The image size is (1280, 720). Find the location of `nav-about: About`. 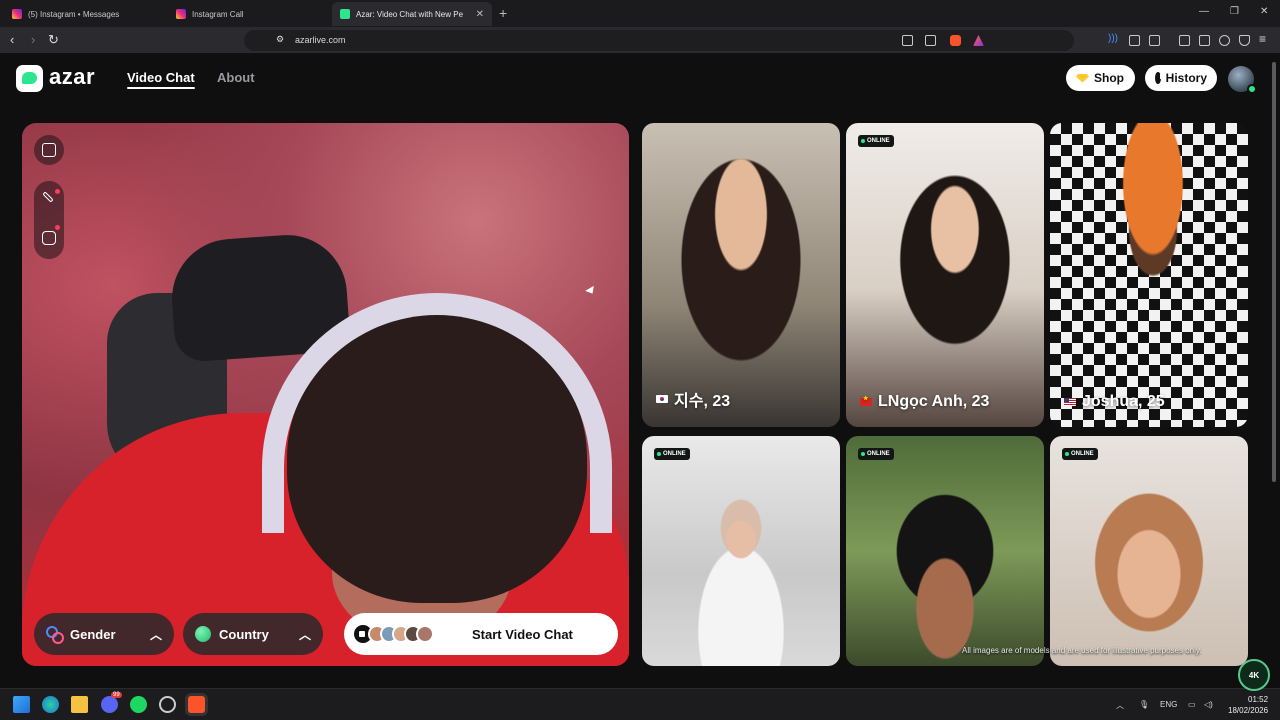

nav-about: About is located at coordinates (236, 77).